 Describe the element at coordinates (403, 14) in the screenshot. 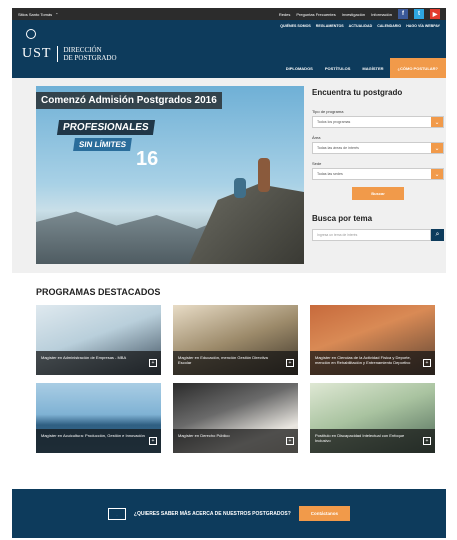

I see `facebook-icon: f` at that location.